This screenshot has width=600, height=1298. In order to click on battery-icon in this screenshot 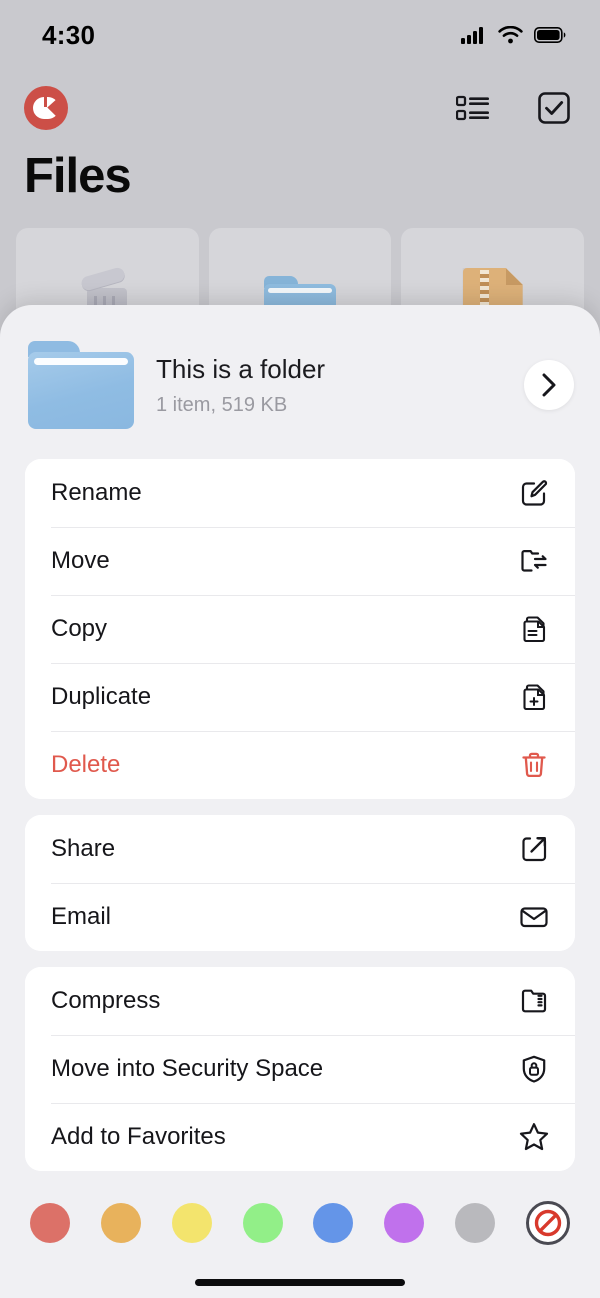, I will do `click(550, 35)`.